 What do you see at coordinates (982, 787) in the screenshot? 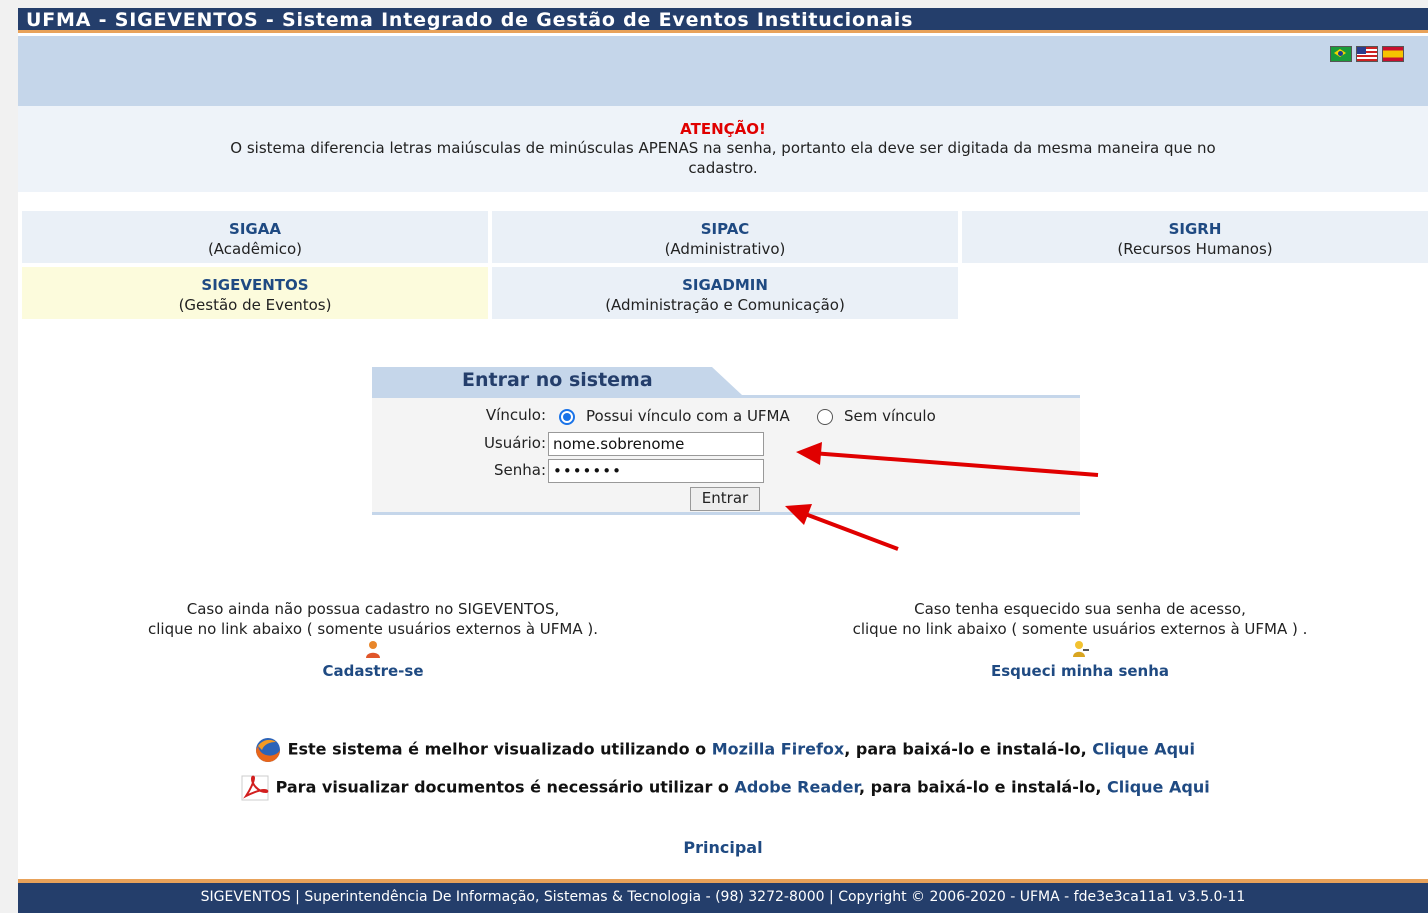
I see `reader-mid: , para baixá-lo e instalá-lo,` at bounding box center [982, 787].